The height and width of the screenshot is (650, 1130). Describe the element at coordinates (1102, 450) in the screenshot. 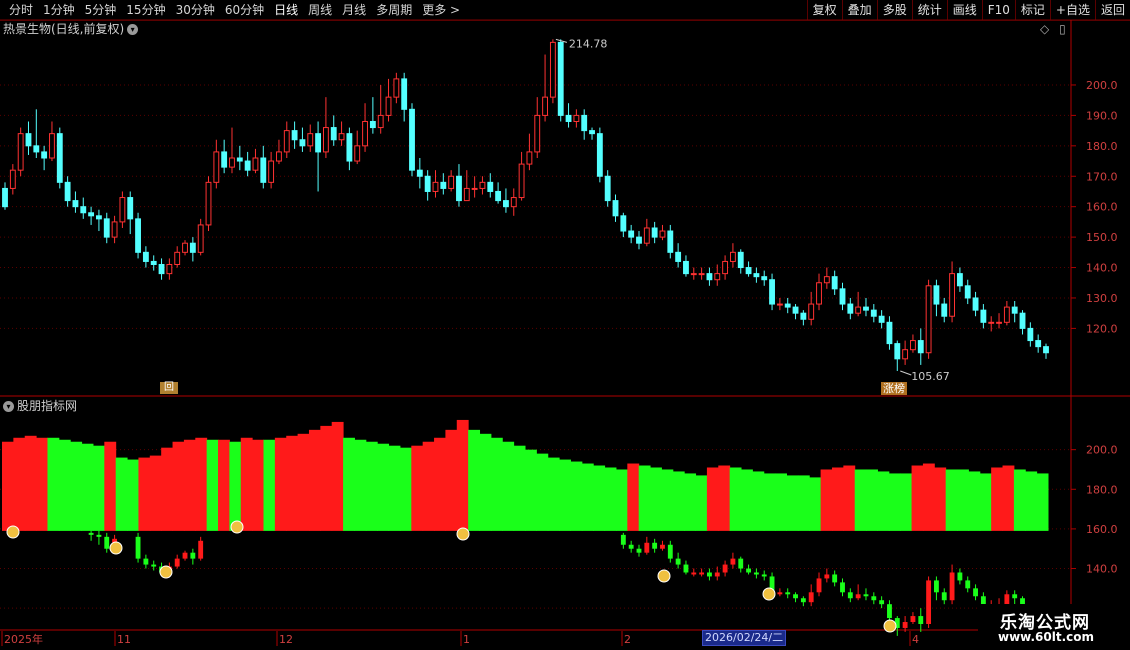

I see `sub-tick-label: 200.0` at that location.